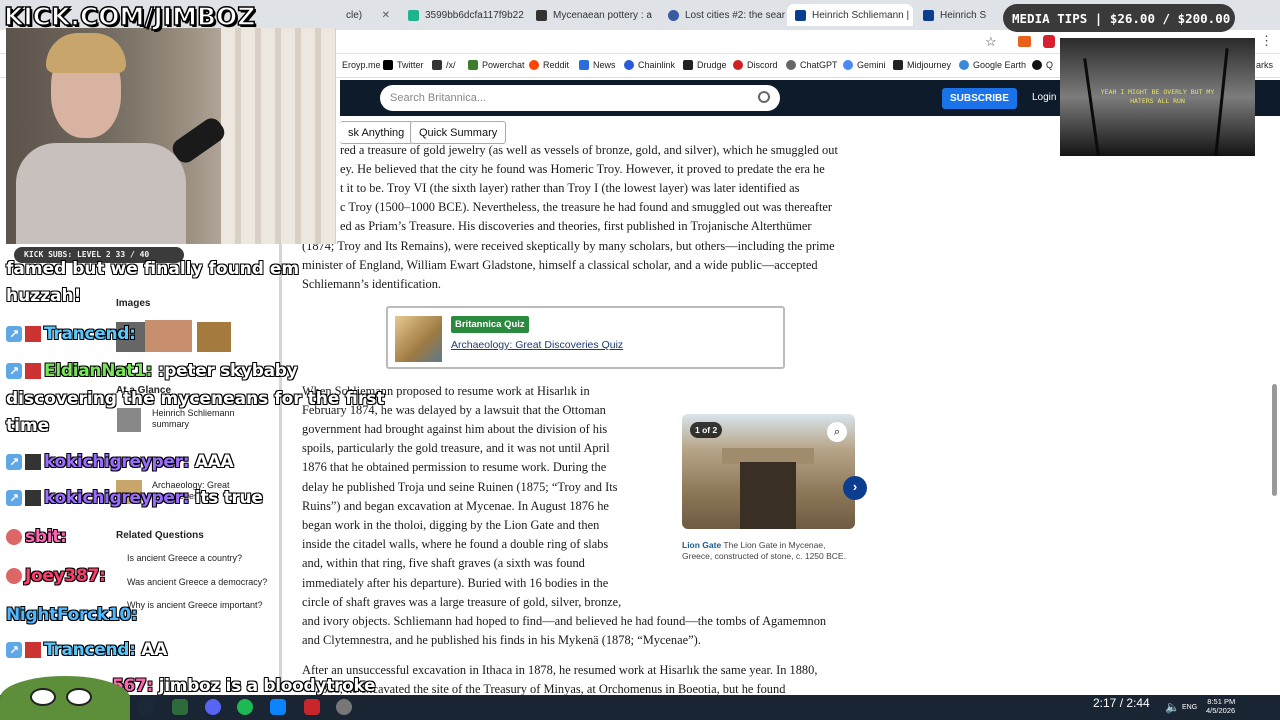 This screenshot has width=1280, height=720. What do you see at coordinates (36, 537) in the screenshot?
I see `chat-line: sbit:` at bounding box center [36, 537].